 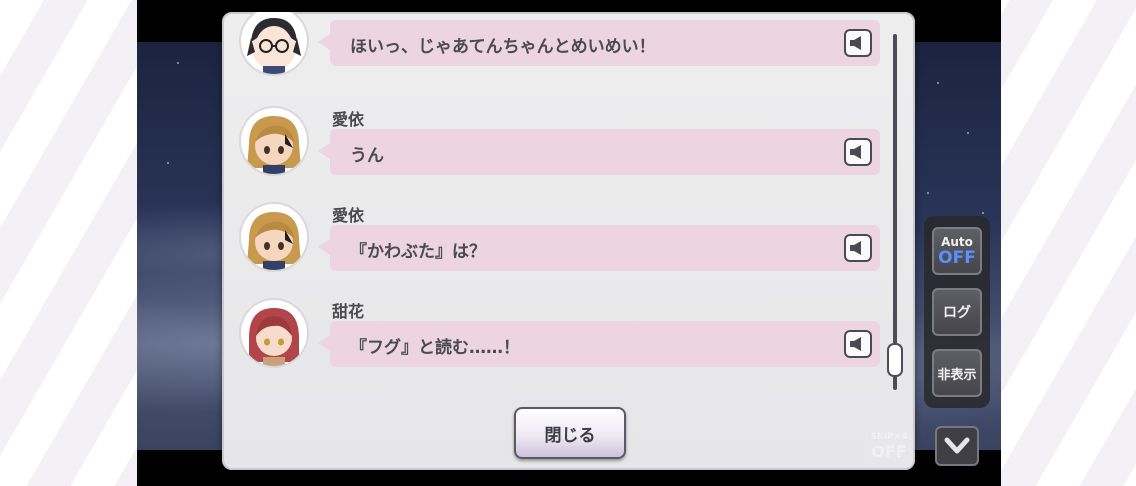 I want to click on skip-label: SKIP×4, so click(x=889, y=436).